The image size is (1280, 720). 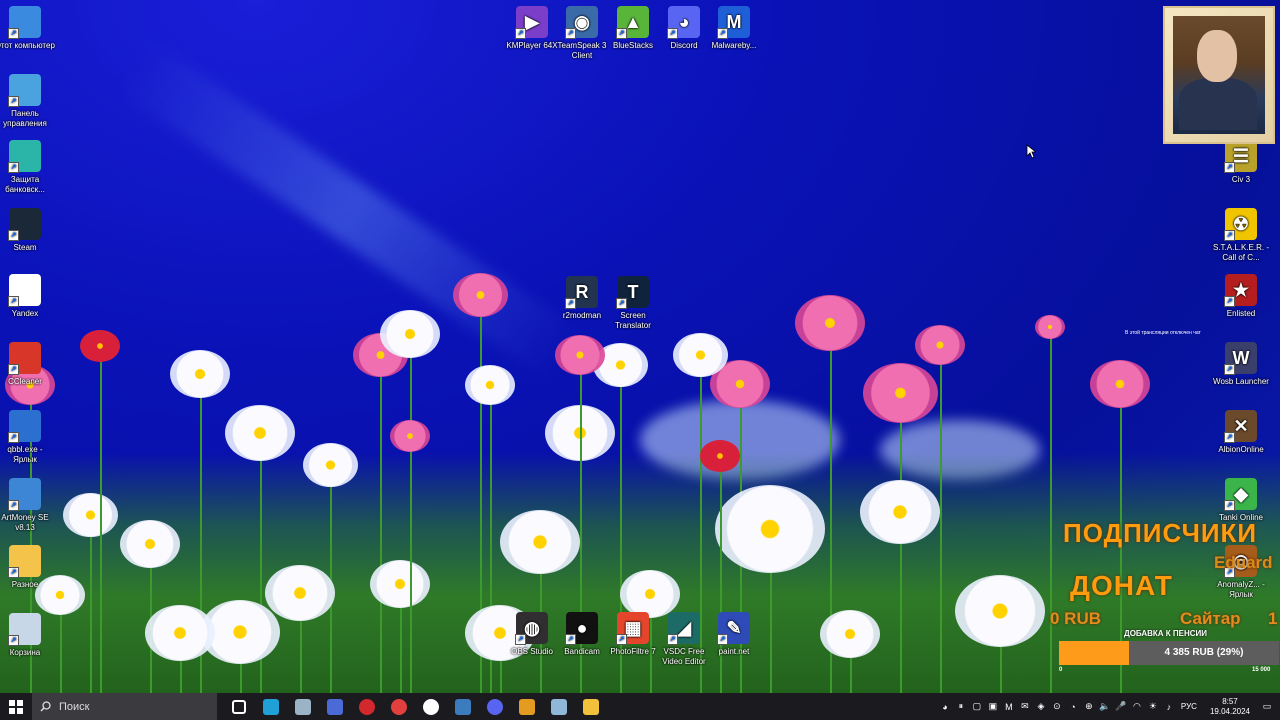 What do you see at coordinates (27, 635) in the screenshot?
I see `desktop-icon-recycle-bin: ↗ Корзина` at bounding box center [27, 635].